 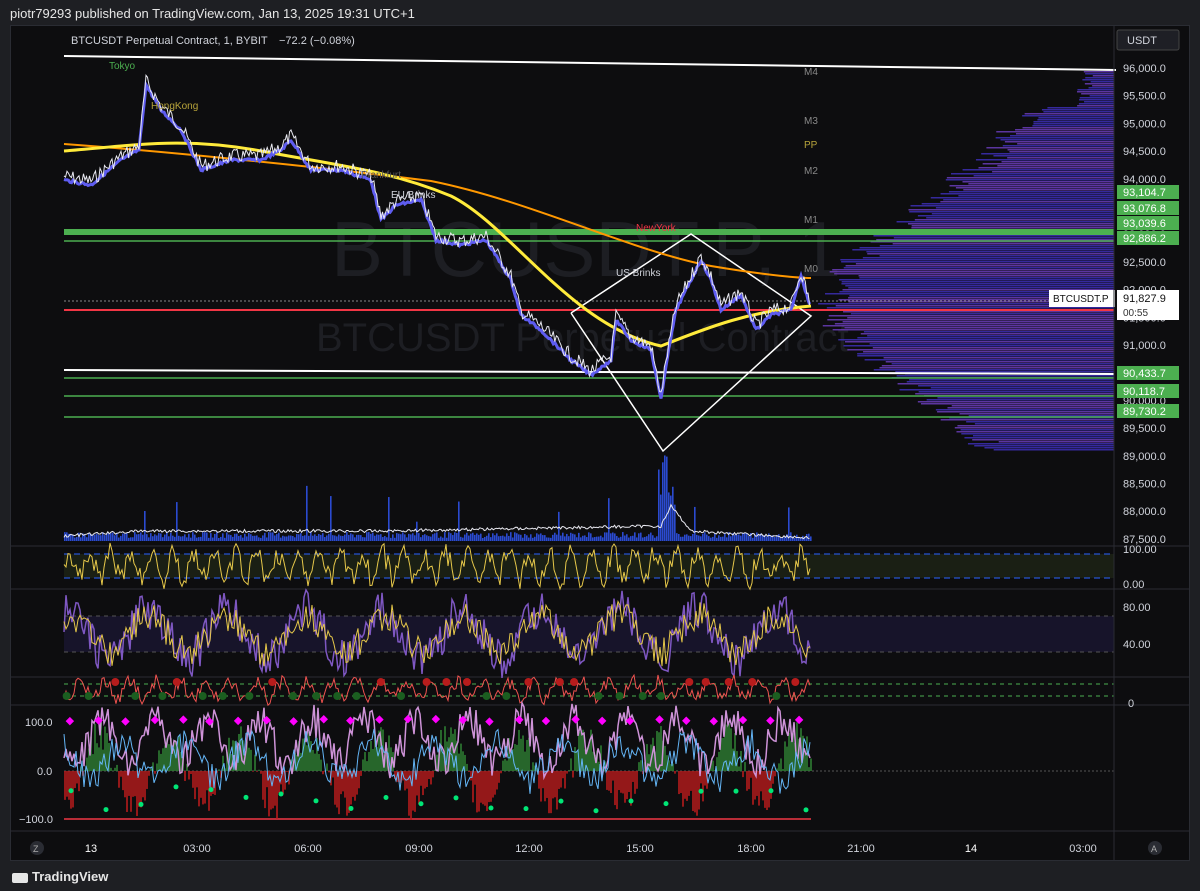 What do you see at coordinates (44, 772) in the screenshot?
I see `svg-text: 0.0` at bounding box center [44, 772].